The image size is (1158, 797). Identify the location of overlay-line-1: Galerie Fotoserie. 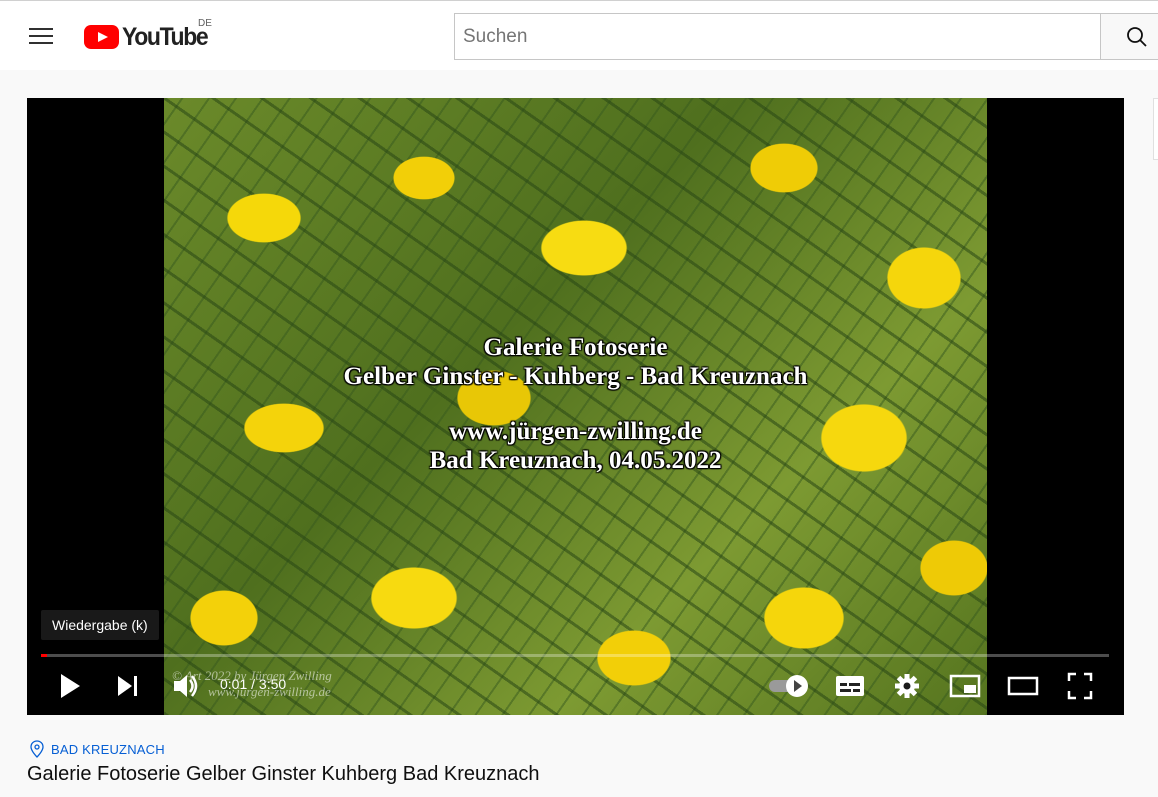
(575, 347).